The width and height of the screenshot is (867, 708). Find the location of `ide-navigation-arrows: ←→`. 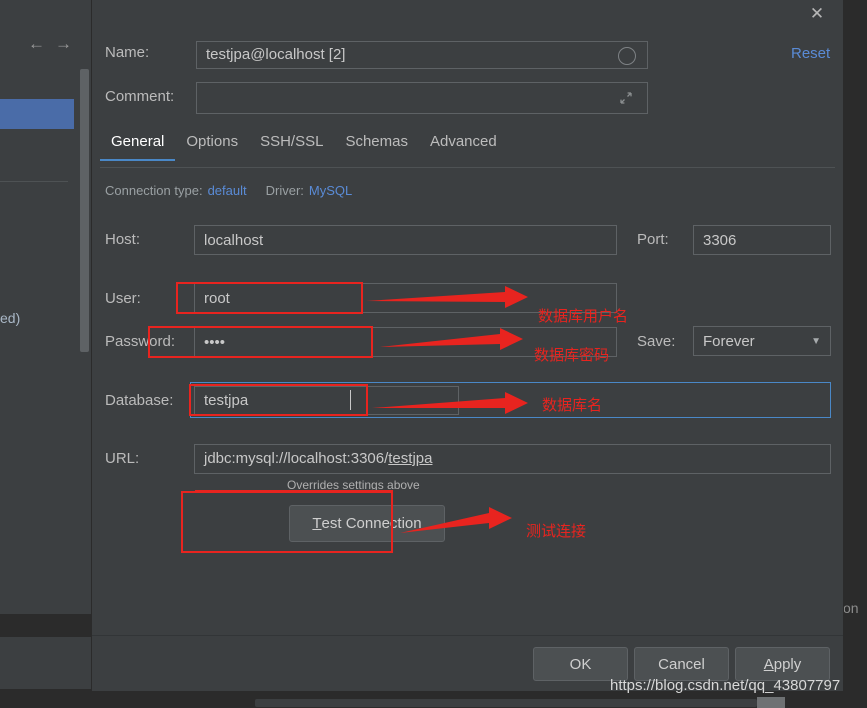

ide-navigation-arrows: ←→ is located at coordinates (58, 44).